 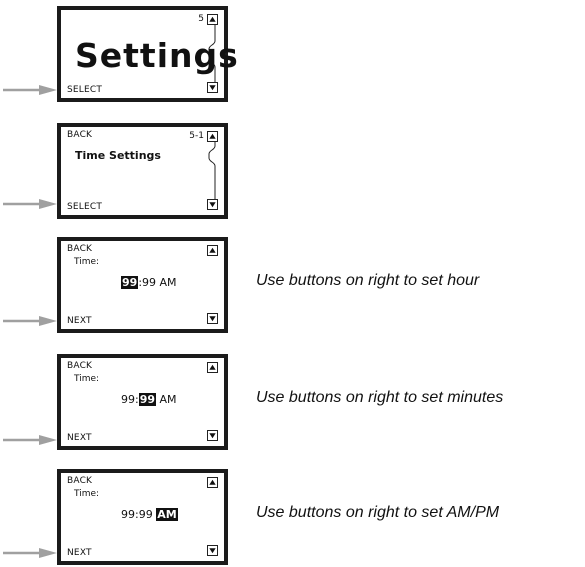 What do you see at coordinates (201, 19) in the screenshot?
I see `page-number: 5` at bounding box center [201, 19].